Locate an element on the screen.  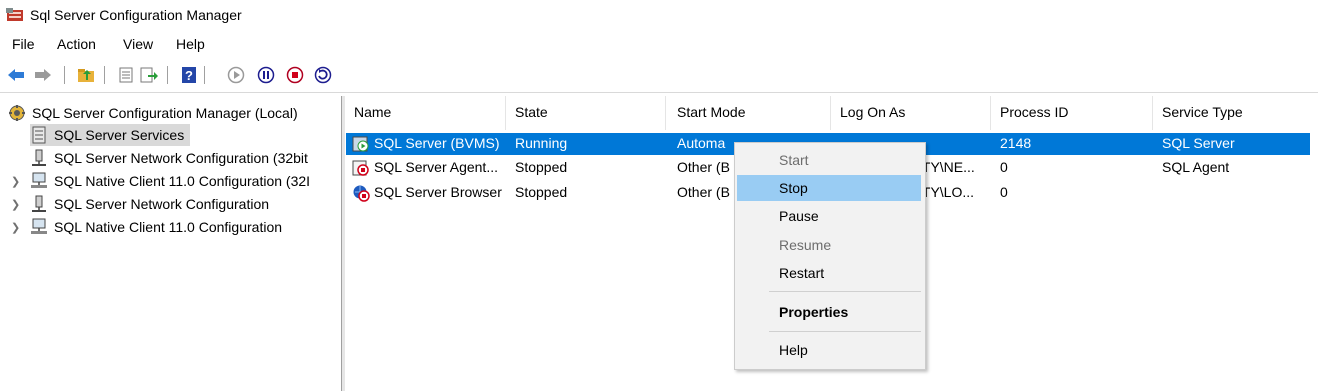
column-header-state: State is located at coordinates (531, 112).